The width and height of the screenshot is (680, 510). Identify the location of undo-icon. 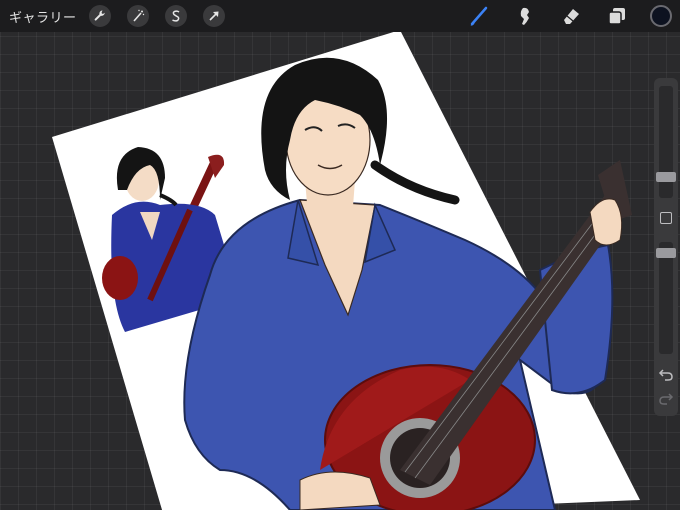
(666, 374).